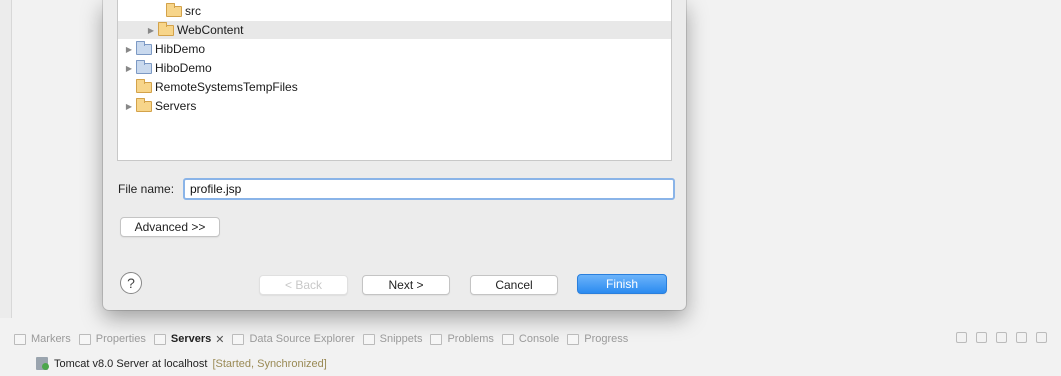  I want to click on profile-icon, so click(1021, 337).